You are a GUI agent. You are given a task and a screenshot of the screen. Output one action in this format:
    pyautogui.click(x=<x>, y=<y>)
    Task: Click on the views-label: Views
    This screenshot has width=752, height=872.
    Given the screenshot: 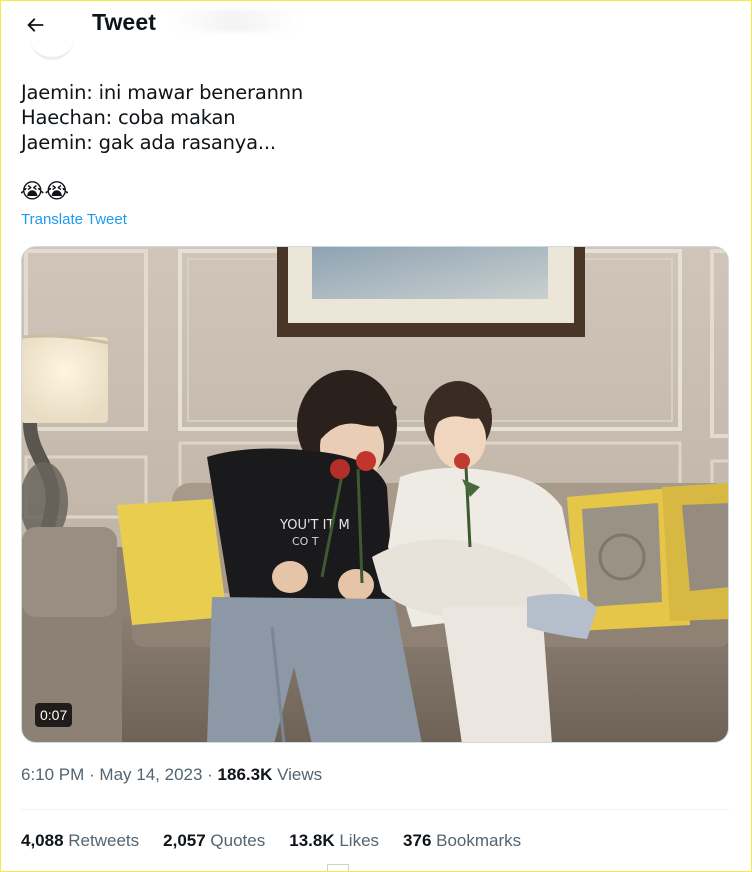 What is the action you would take?
    pyautogui.click(x=297, y=774)
    